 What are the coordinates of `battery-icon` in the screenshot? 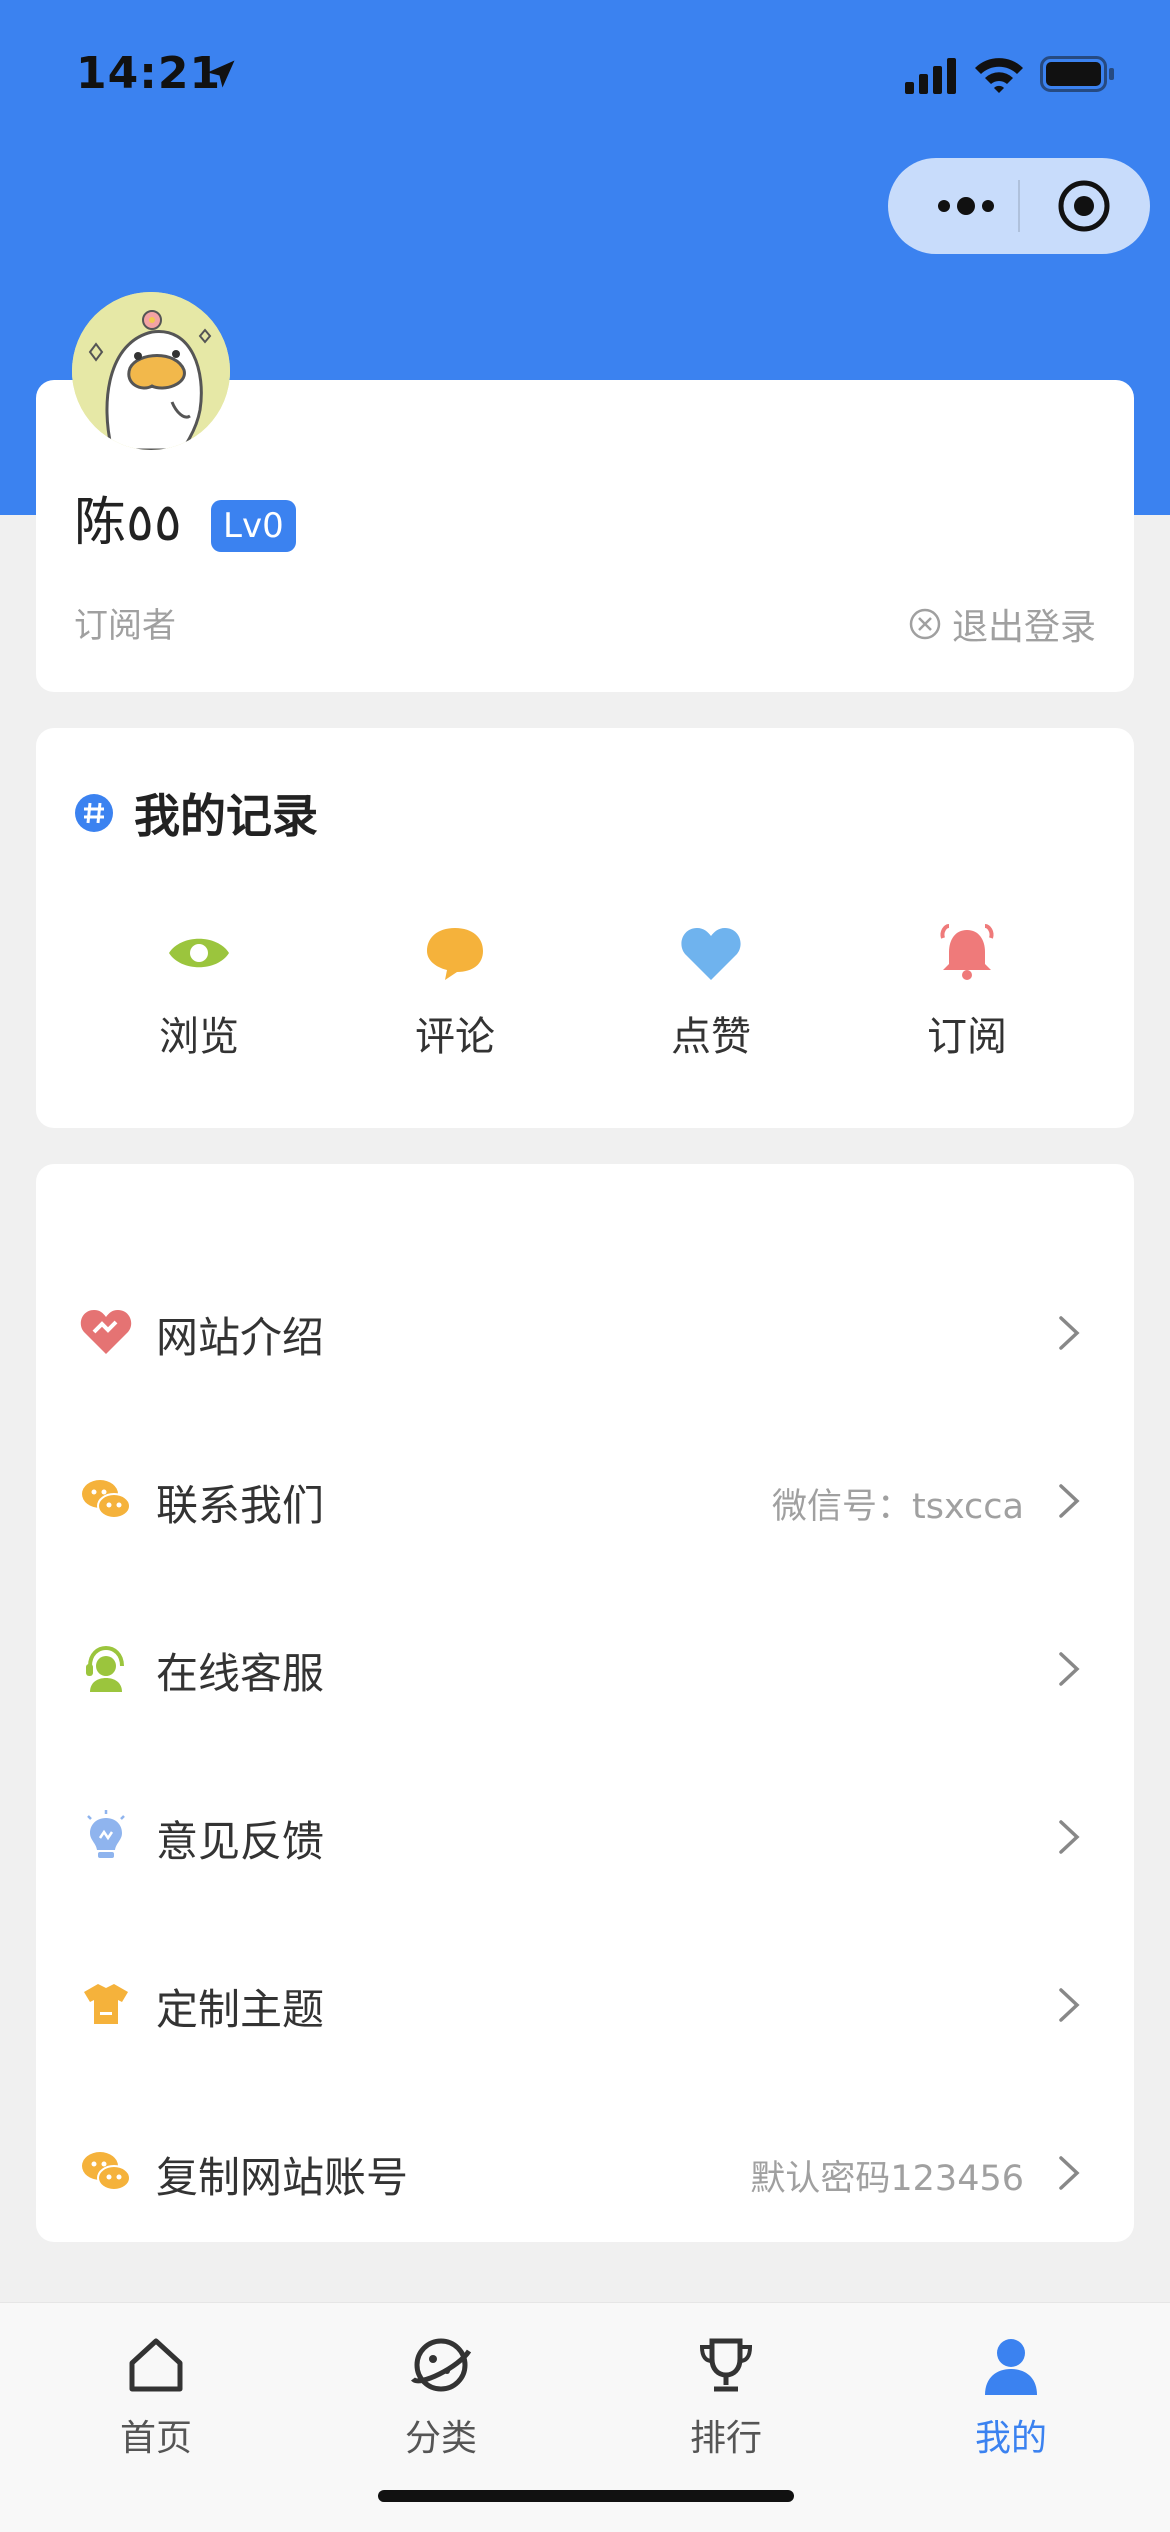 It's located at (1077, 74).